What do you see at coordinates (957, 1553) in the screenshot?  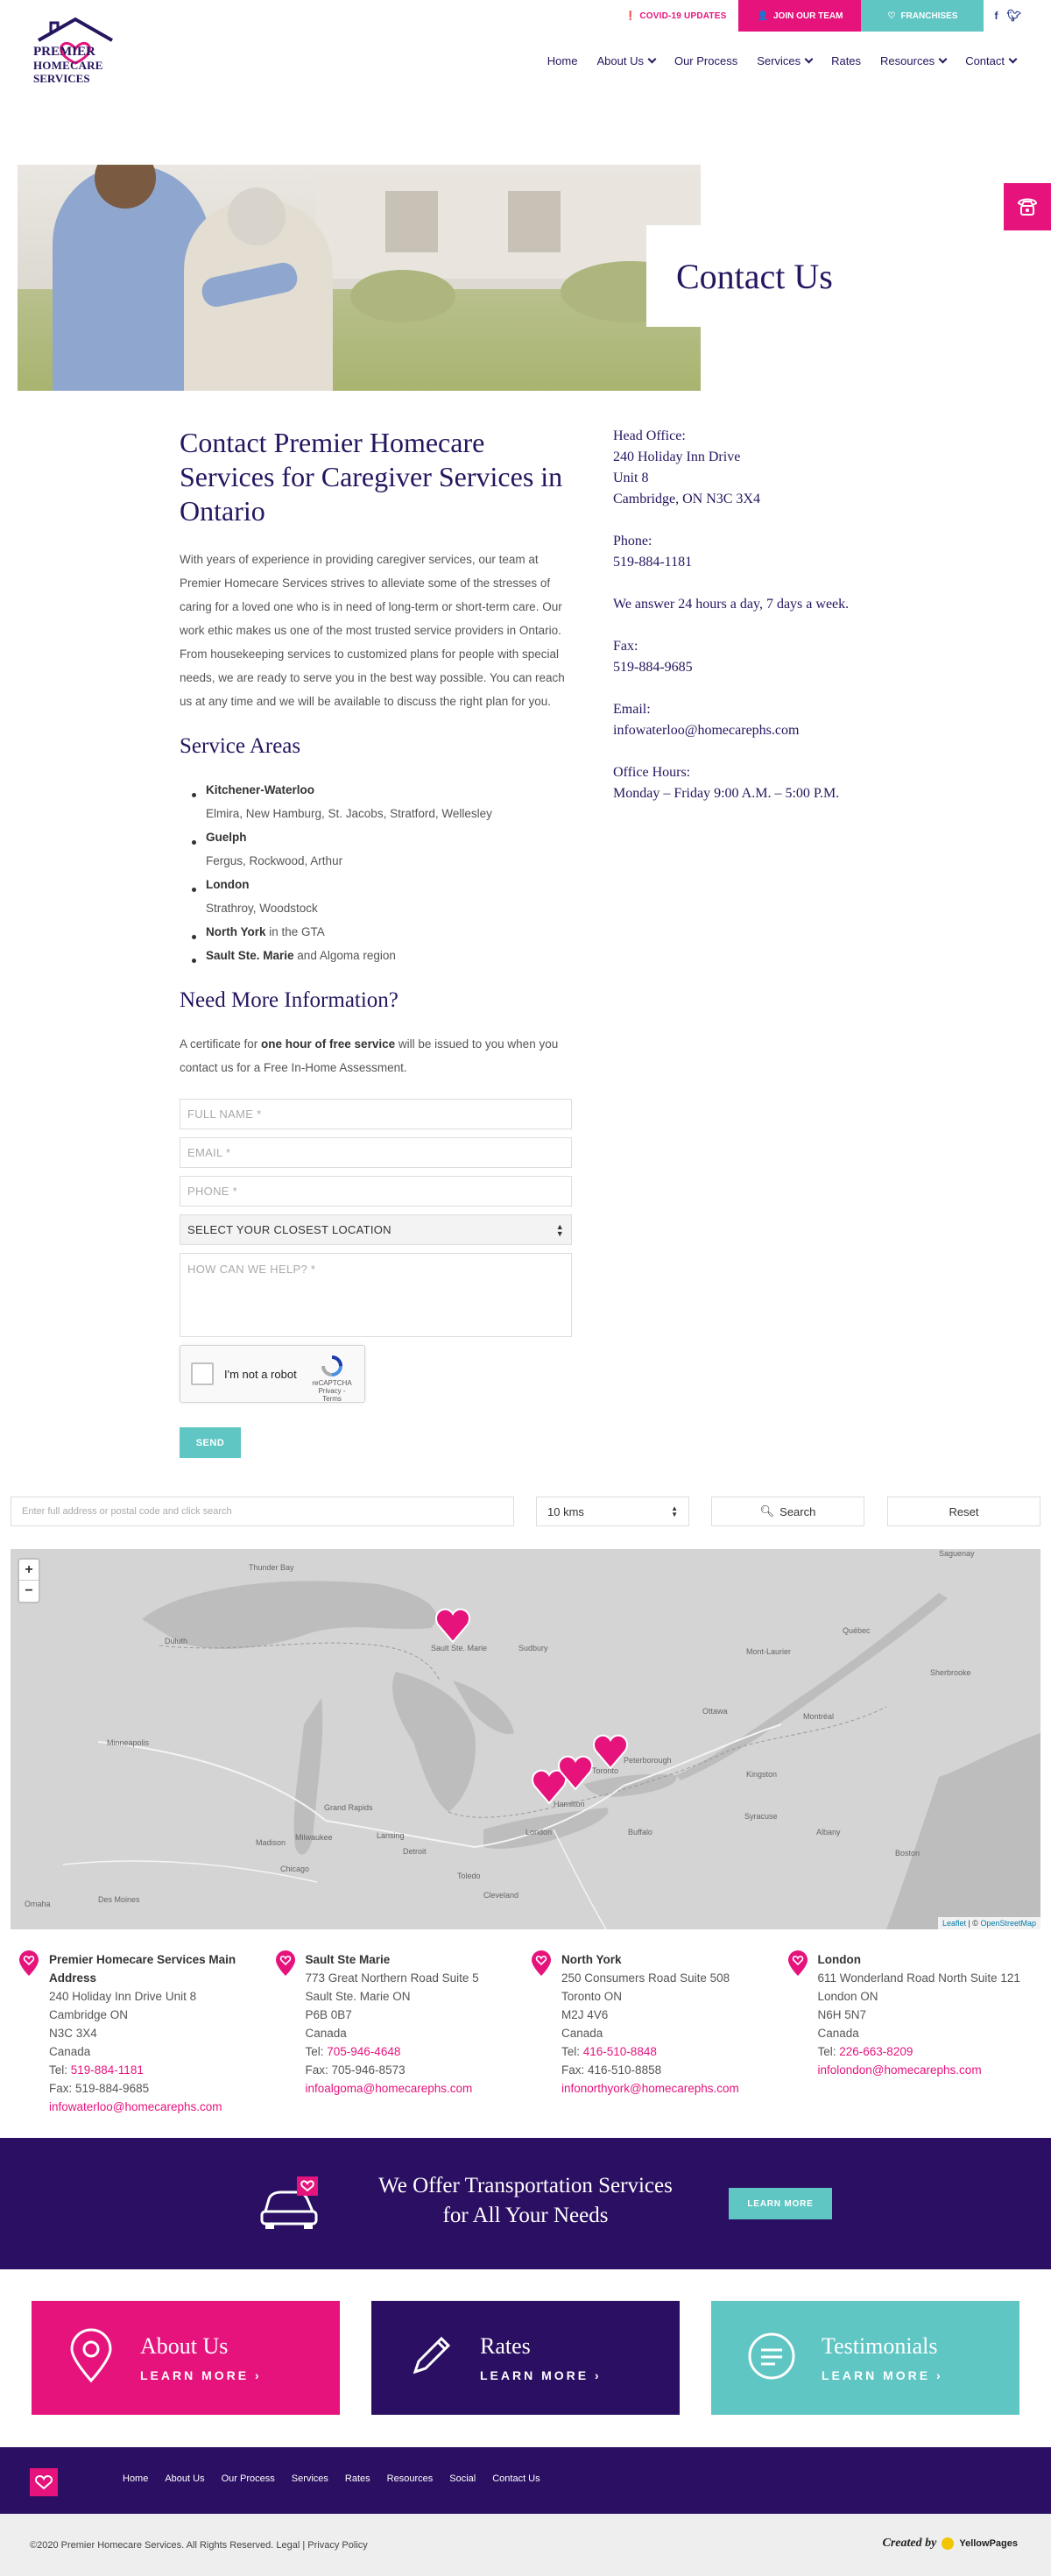 I see `map-city-label: Saguenay` at bounding box center [957, 1553].